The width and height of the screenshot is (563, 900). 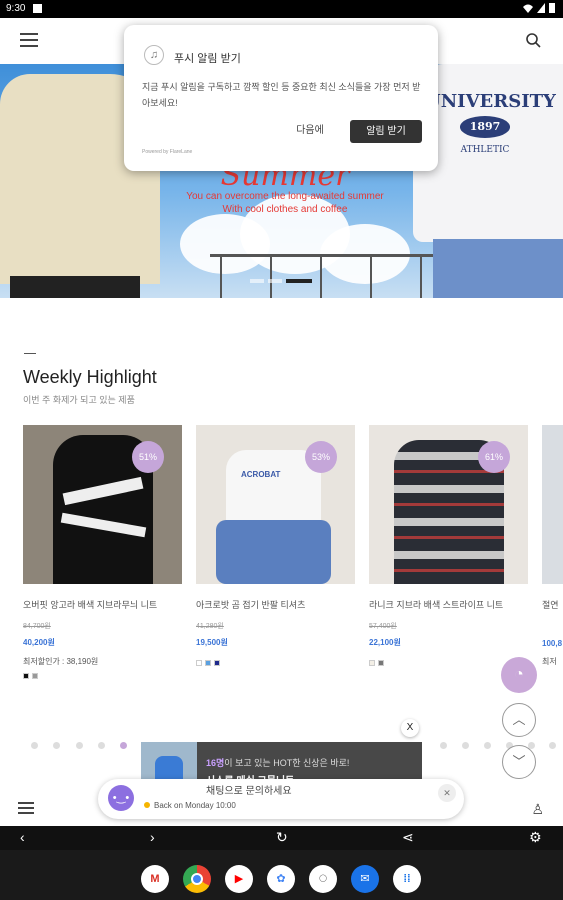 I want to click on viewer-count: 16명, so click(x=215, y=763).